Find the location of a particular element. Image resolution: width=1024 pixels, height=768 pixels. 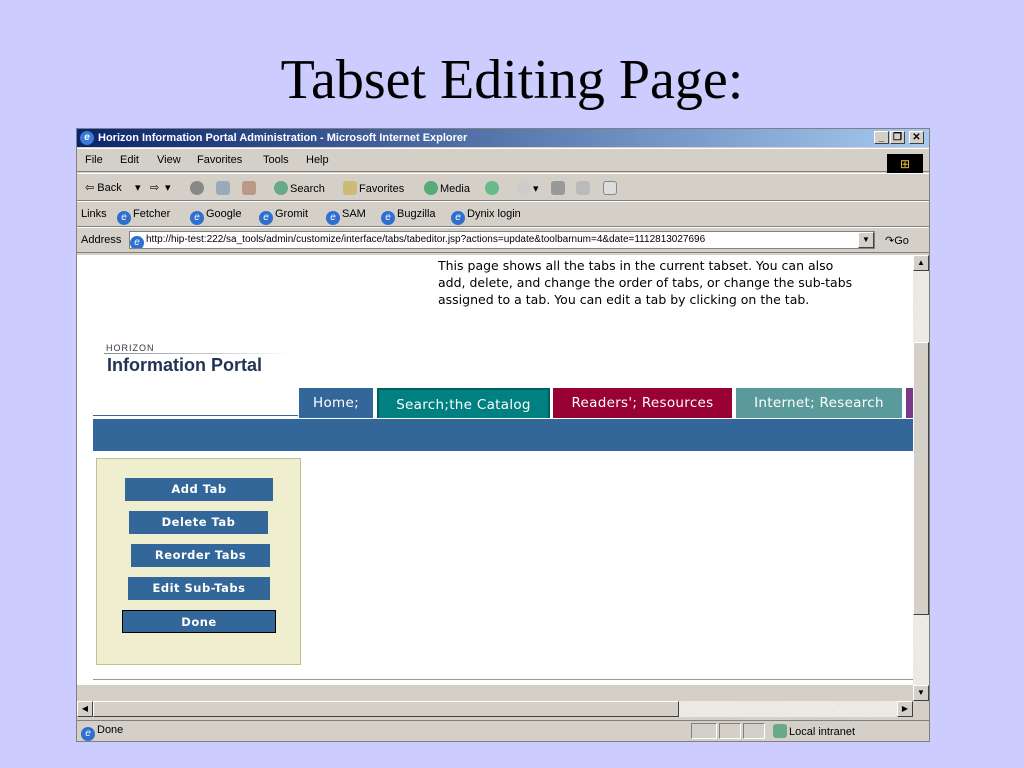

slide-title: Tabset Editing Page: is located at coordinates (512, 80).